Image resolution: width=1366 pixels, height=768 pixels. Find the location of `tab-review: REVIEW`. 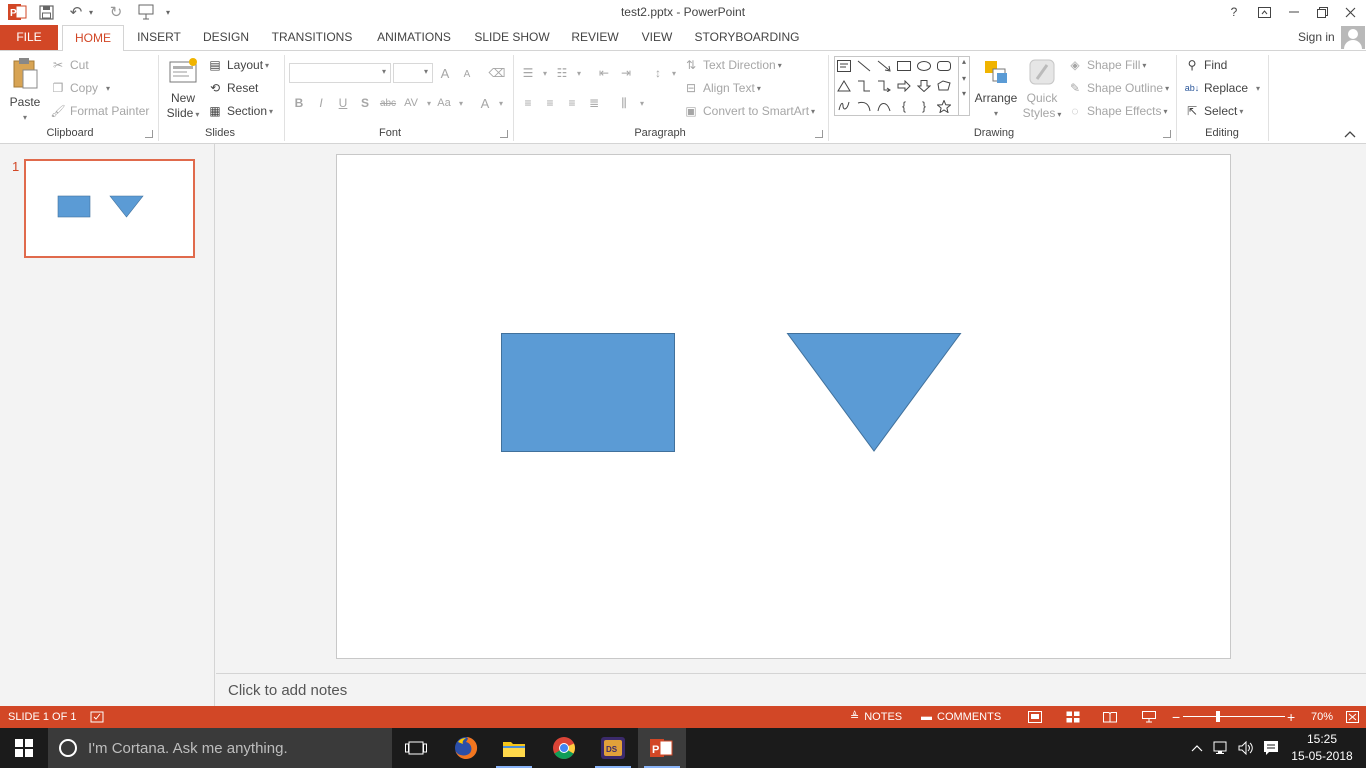

tab-review: REVIEW is located at coordinates (595, 37).